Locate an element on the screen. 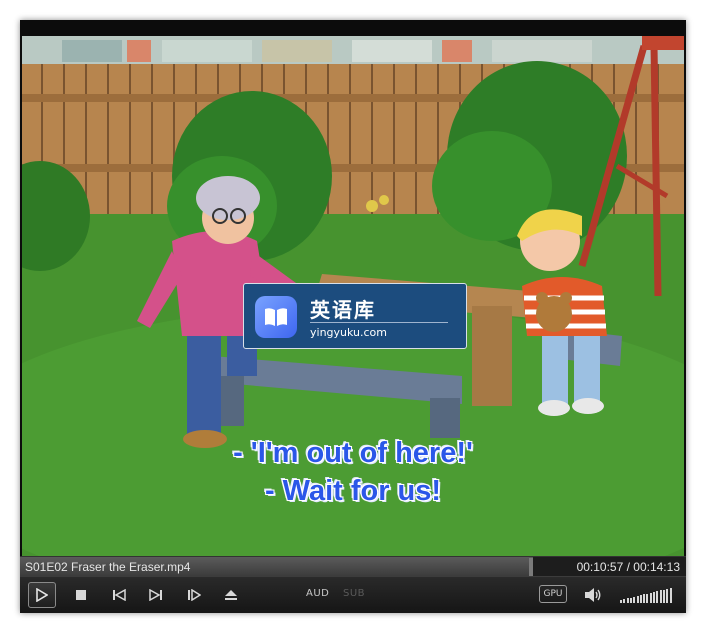 This screenshot has height=633, width=706. previous-button is located at coordinates (119, 595).